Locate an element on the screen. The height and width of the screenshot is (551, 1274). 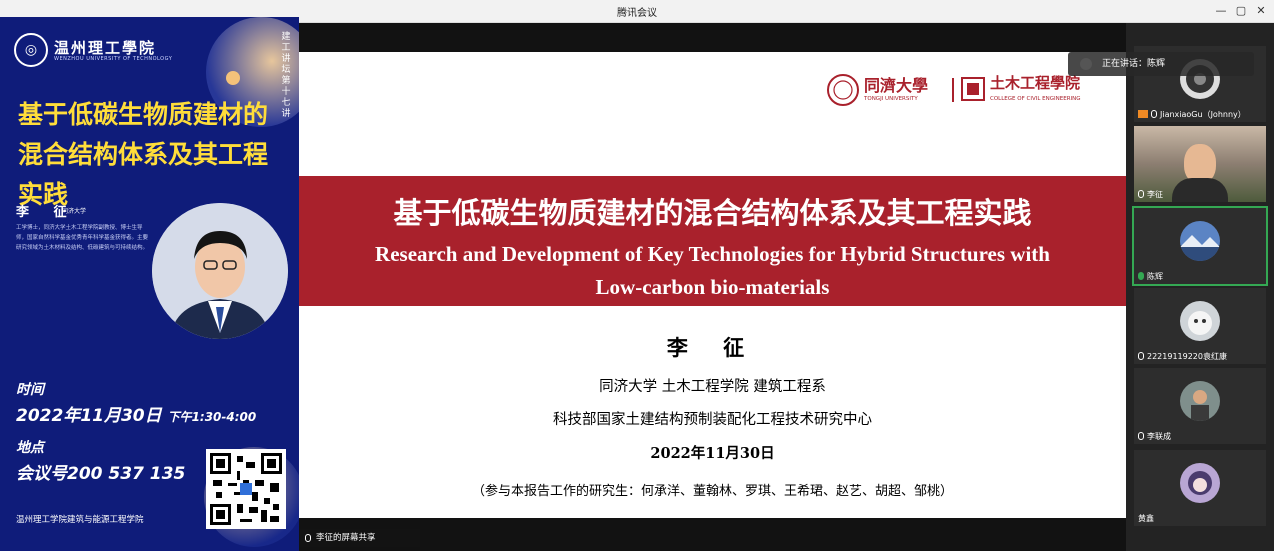
participant-name: 李征 is located at coordinates (1150, 194).